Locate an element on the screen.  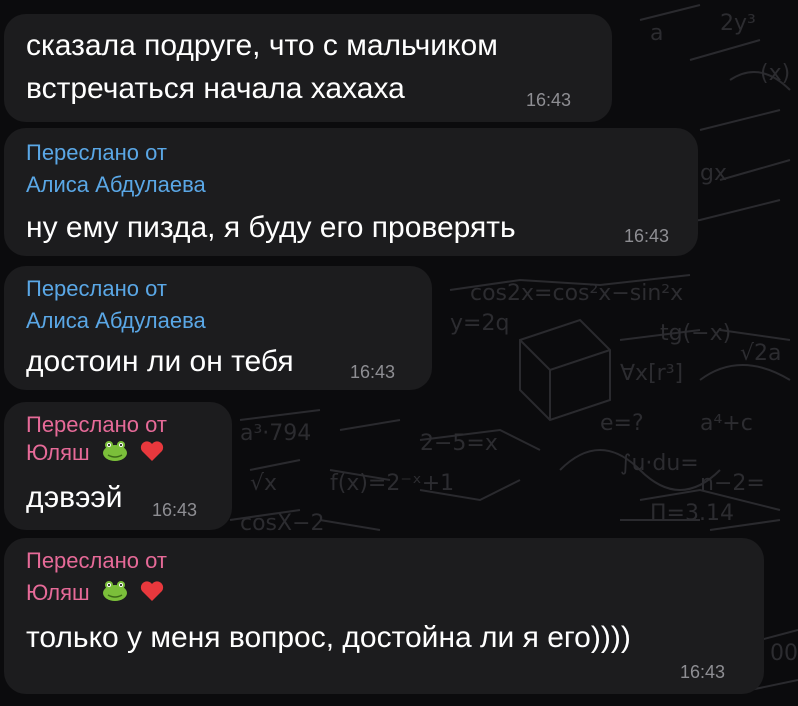
svg-text: f(x)=2⁻ˣ+1 is located at coordinates (392, 483).